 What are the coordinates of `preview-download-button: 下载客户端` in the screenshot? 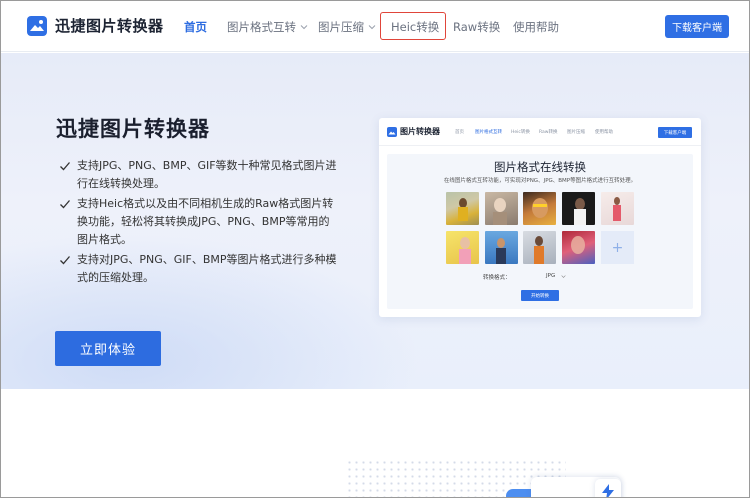 It's located at (675, 132).